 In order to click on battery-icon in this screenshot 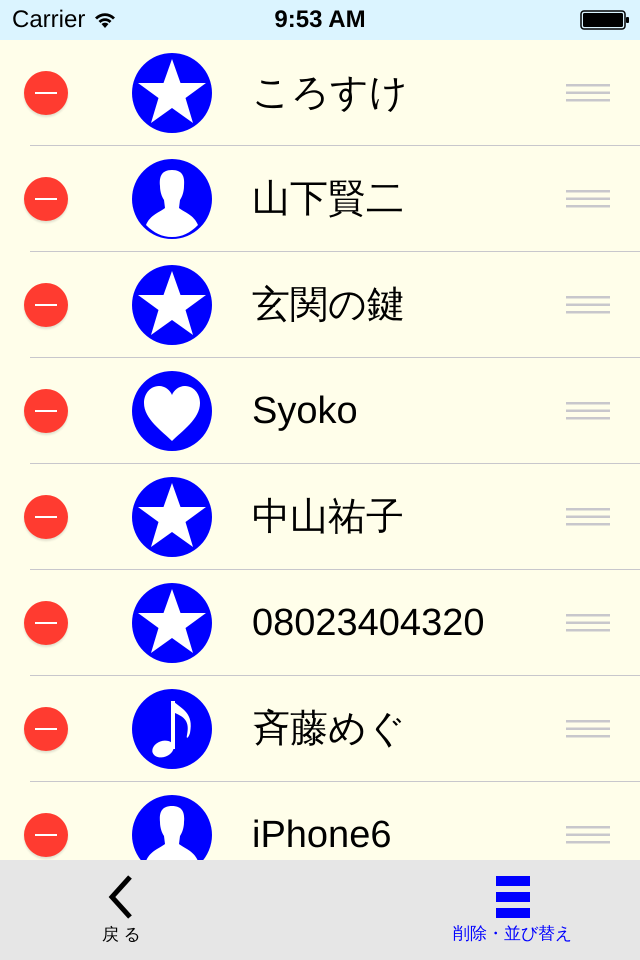, I will do `click(605, 20)`.